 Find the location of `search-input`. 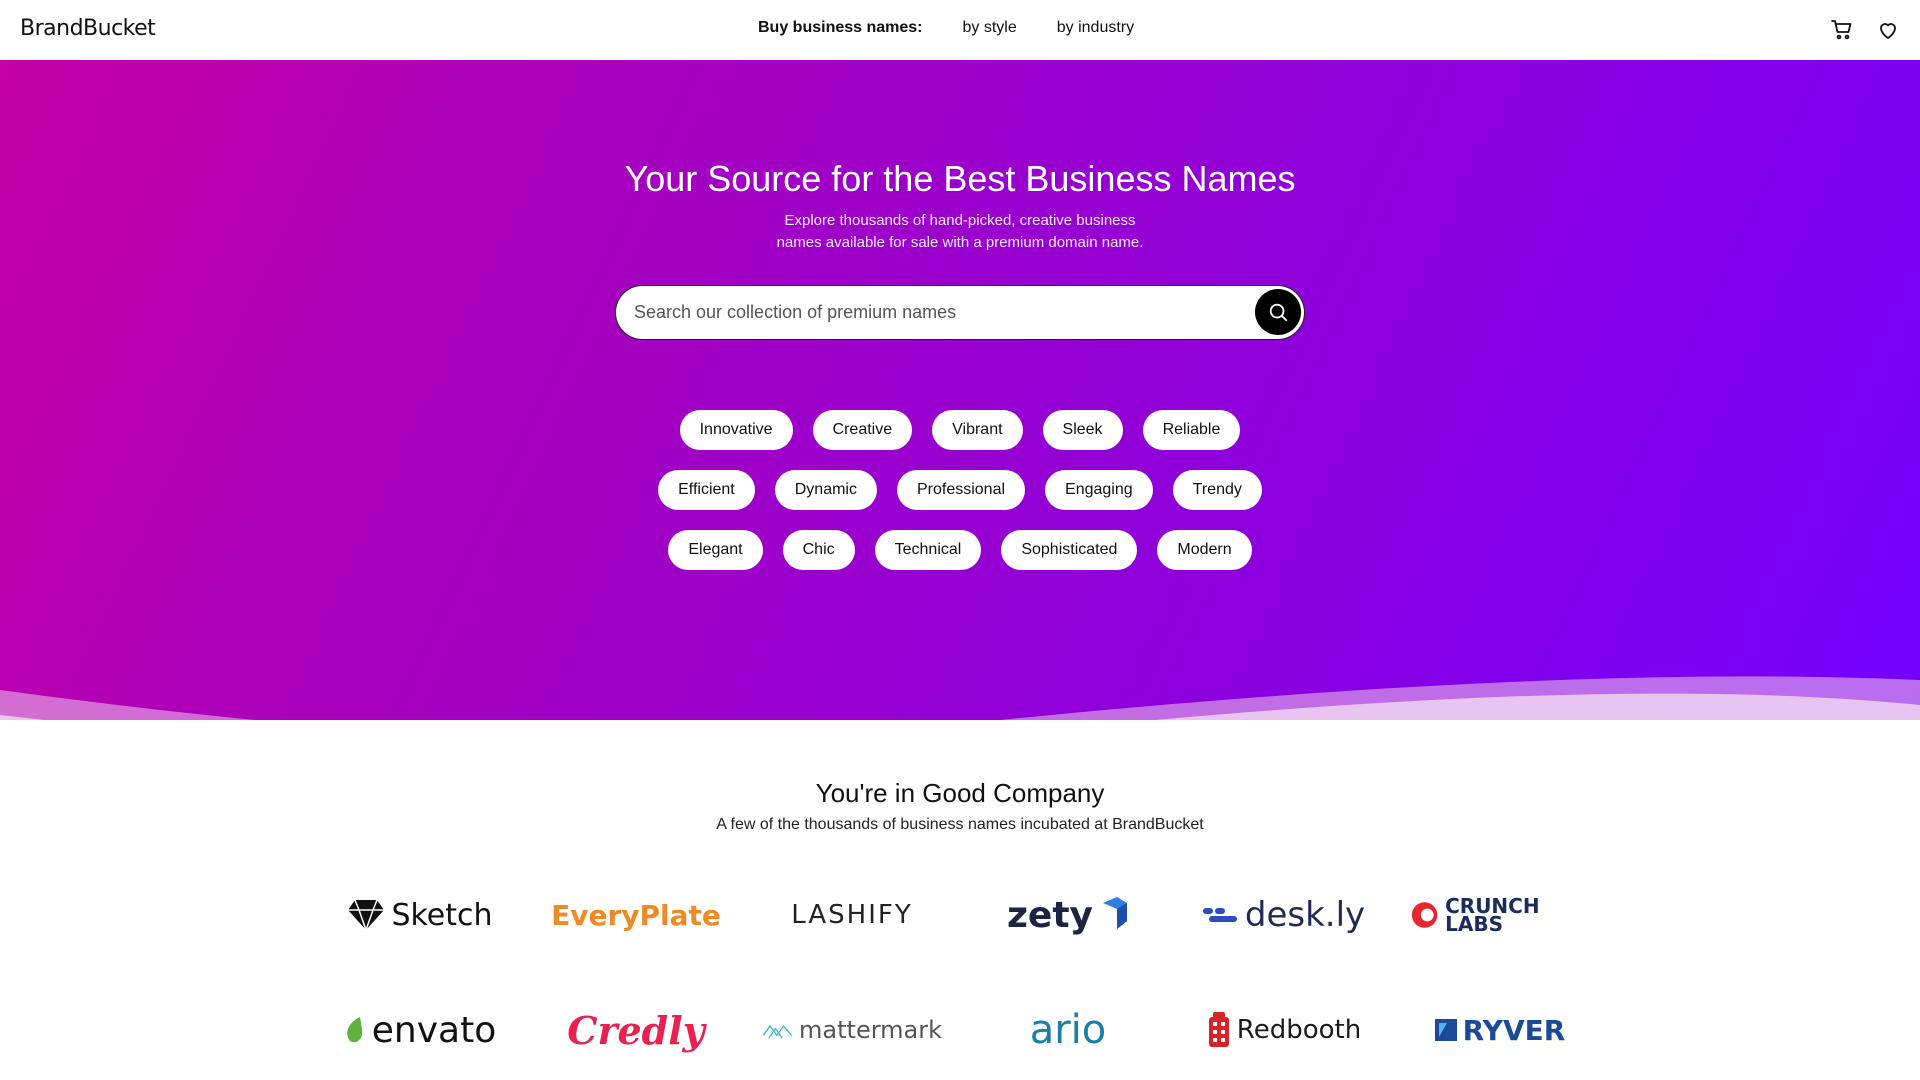

search-input is located at coordinates (924, 312).